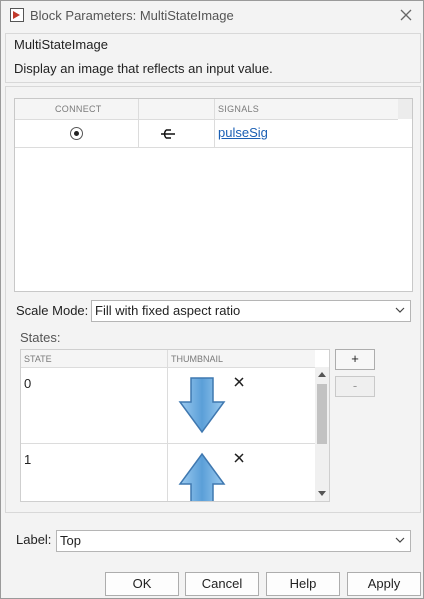  I want to click on up-arrow-icon, so click(202, 477).